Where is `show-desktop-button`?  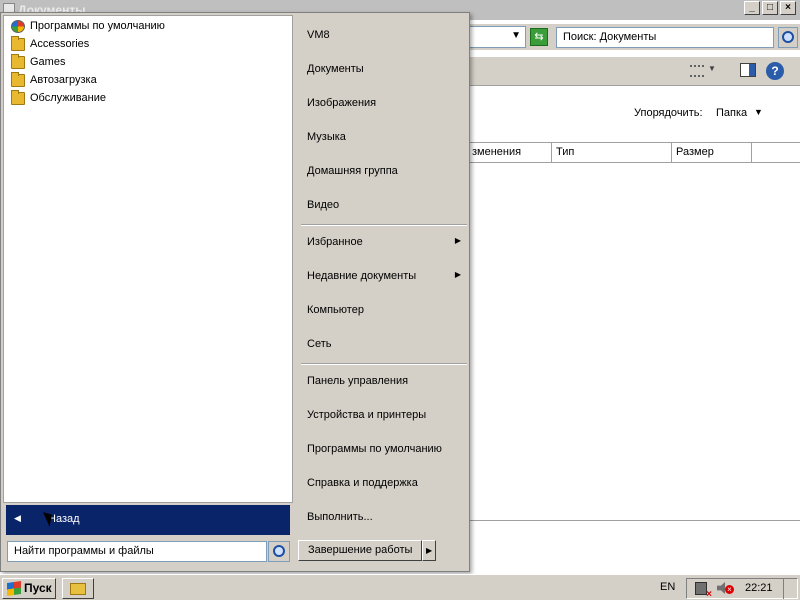
show-desktop-button is located at coordinates (789, 588).